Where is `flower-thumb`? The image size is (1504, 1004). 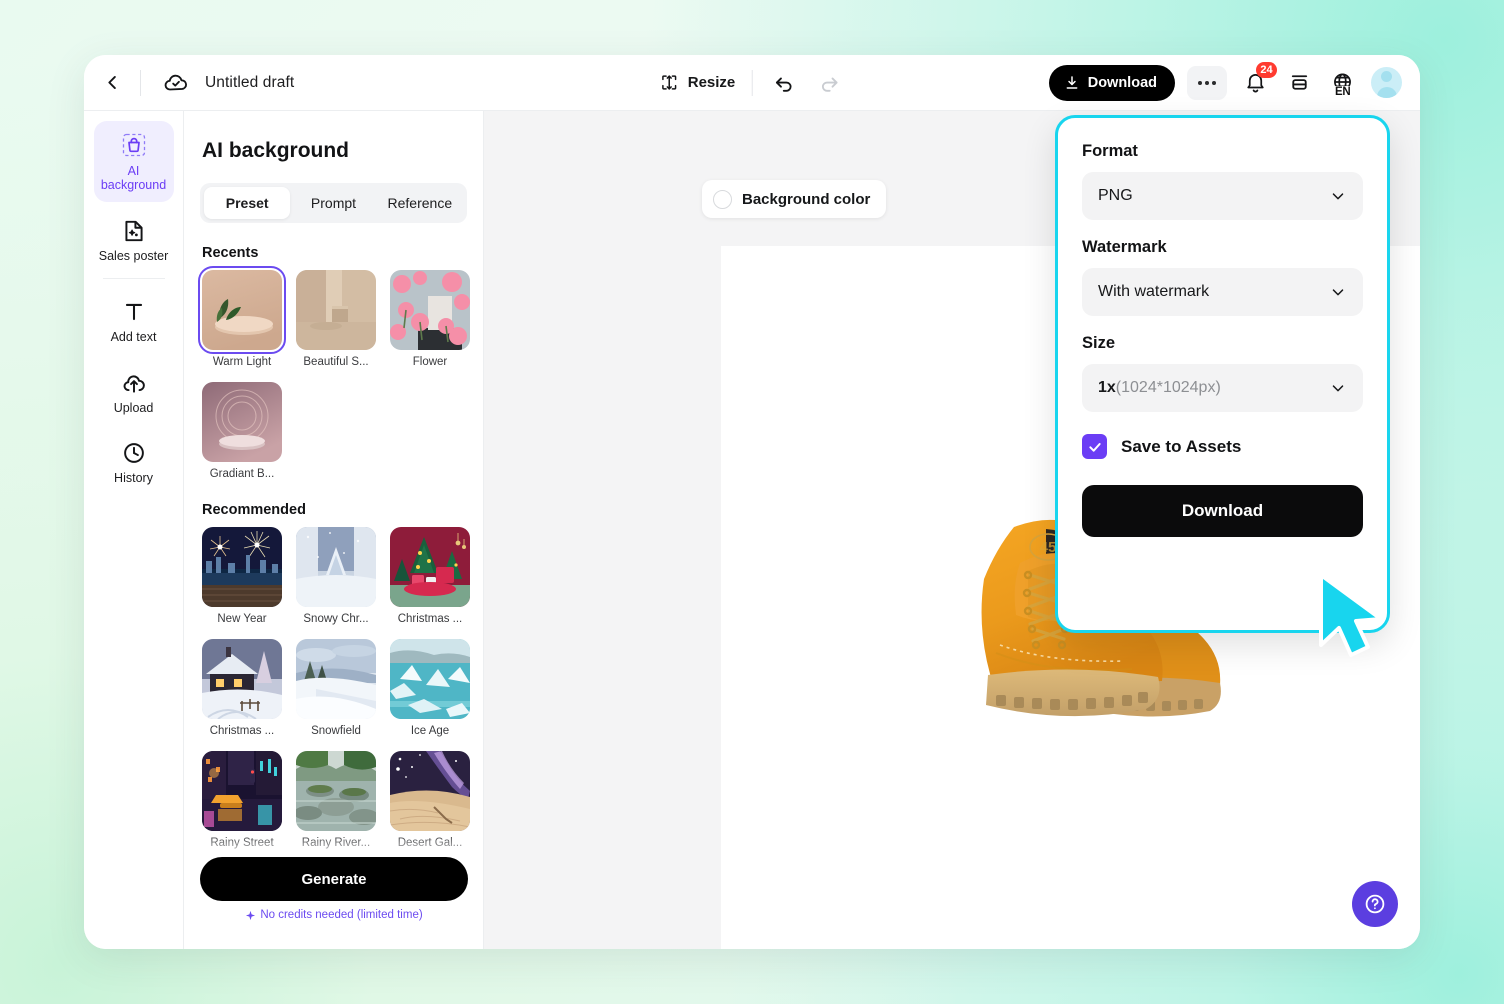 flower-thumb is located at coordinates (430, 310).